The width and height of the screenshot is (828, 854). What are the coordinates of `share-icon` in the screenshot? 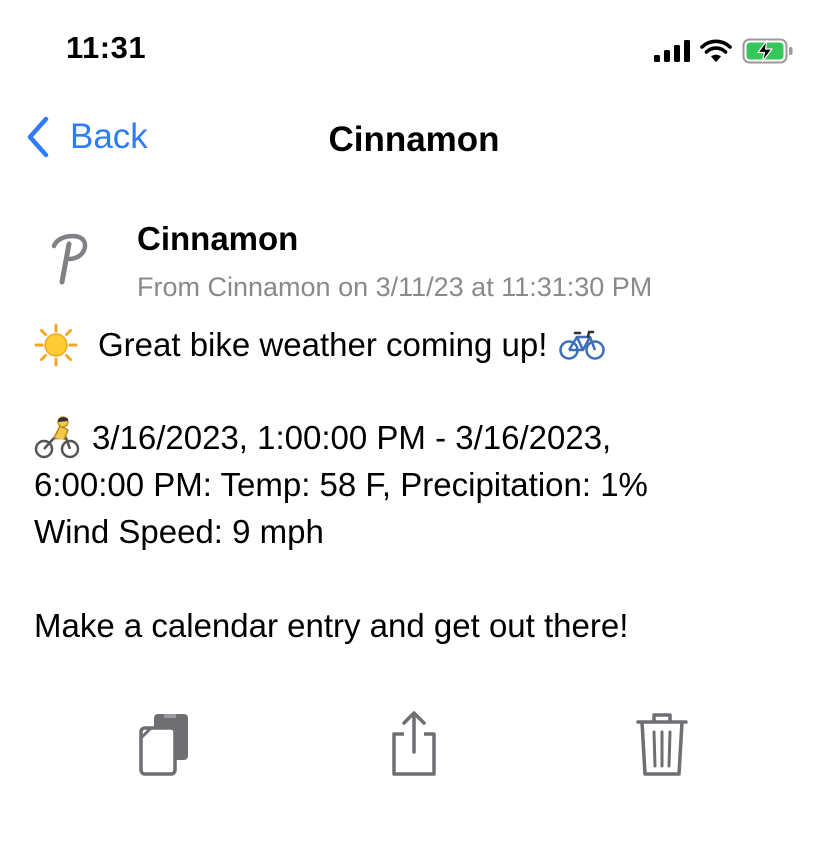 It's located at (414, 743).